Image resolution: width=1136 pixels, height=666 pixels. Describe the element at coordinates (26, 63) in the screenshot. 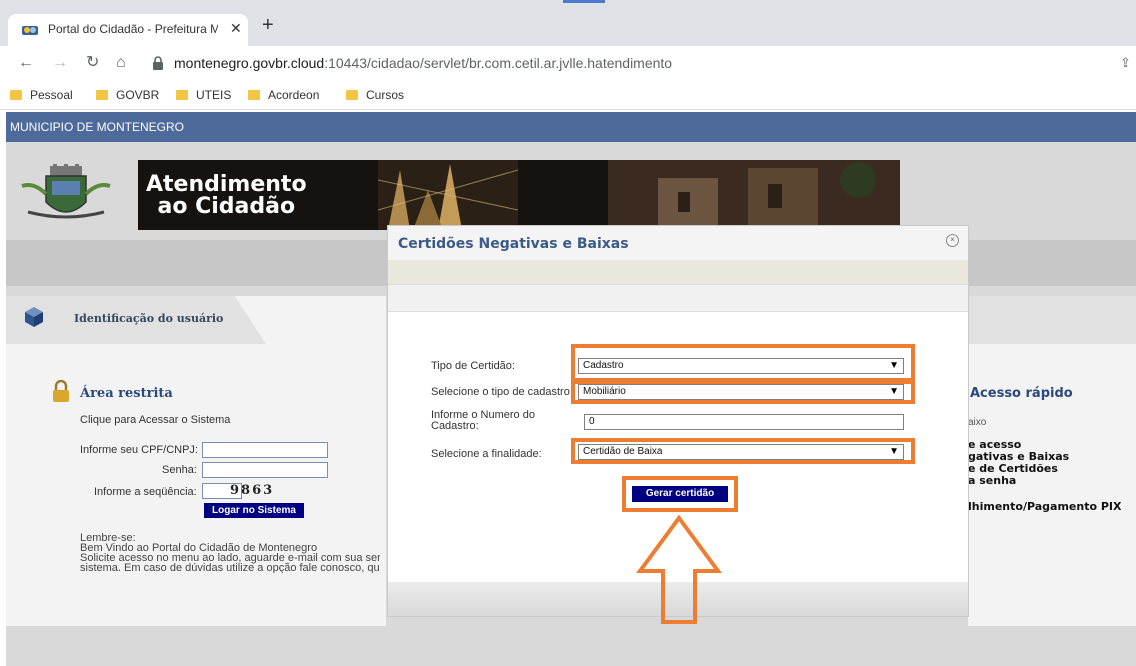

I see `back-icon: ←` at that location.